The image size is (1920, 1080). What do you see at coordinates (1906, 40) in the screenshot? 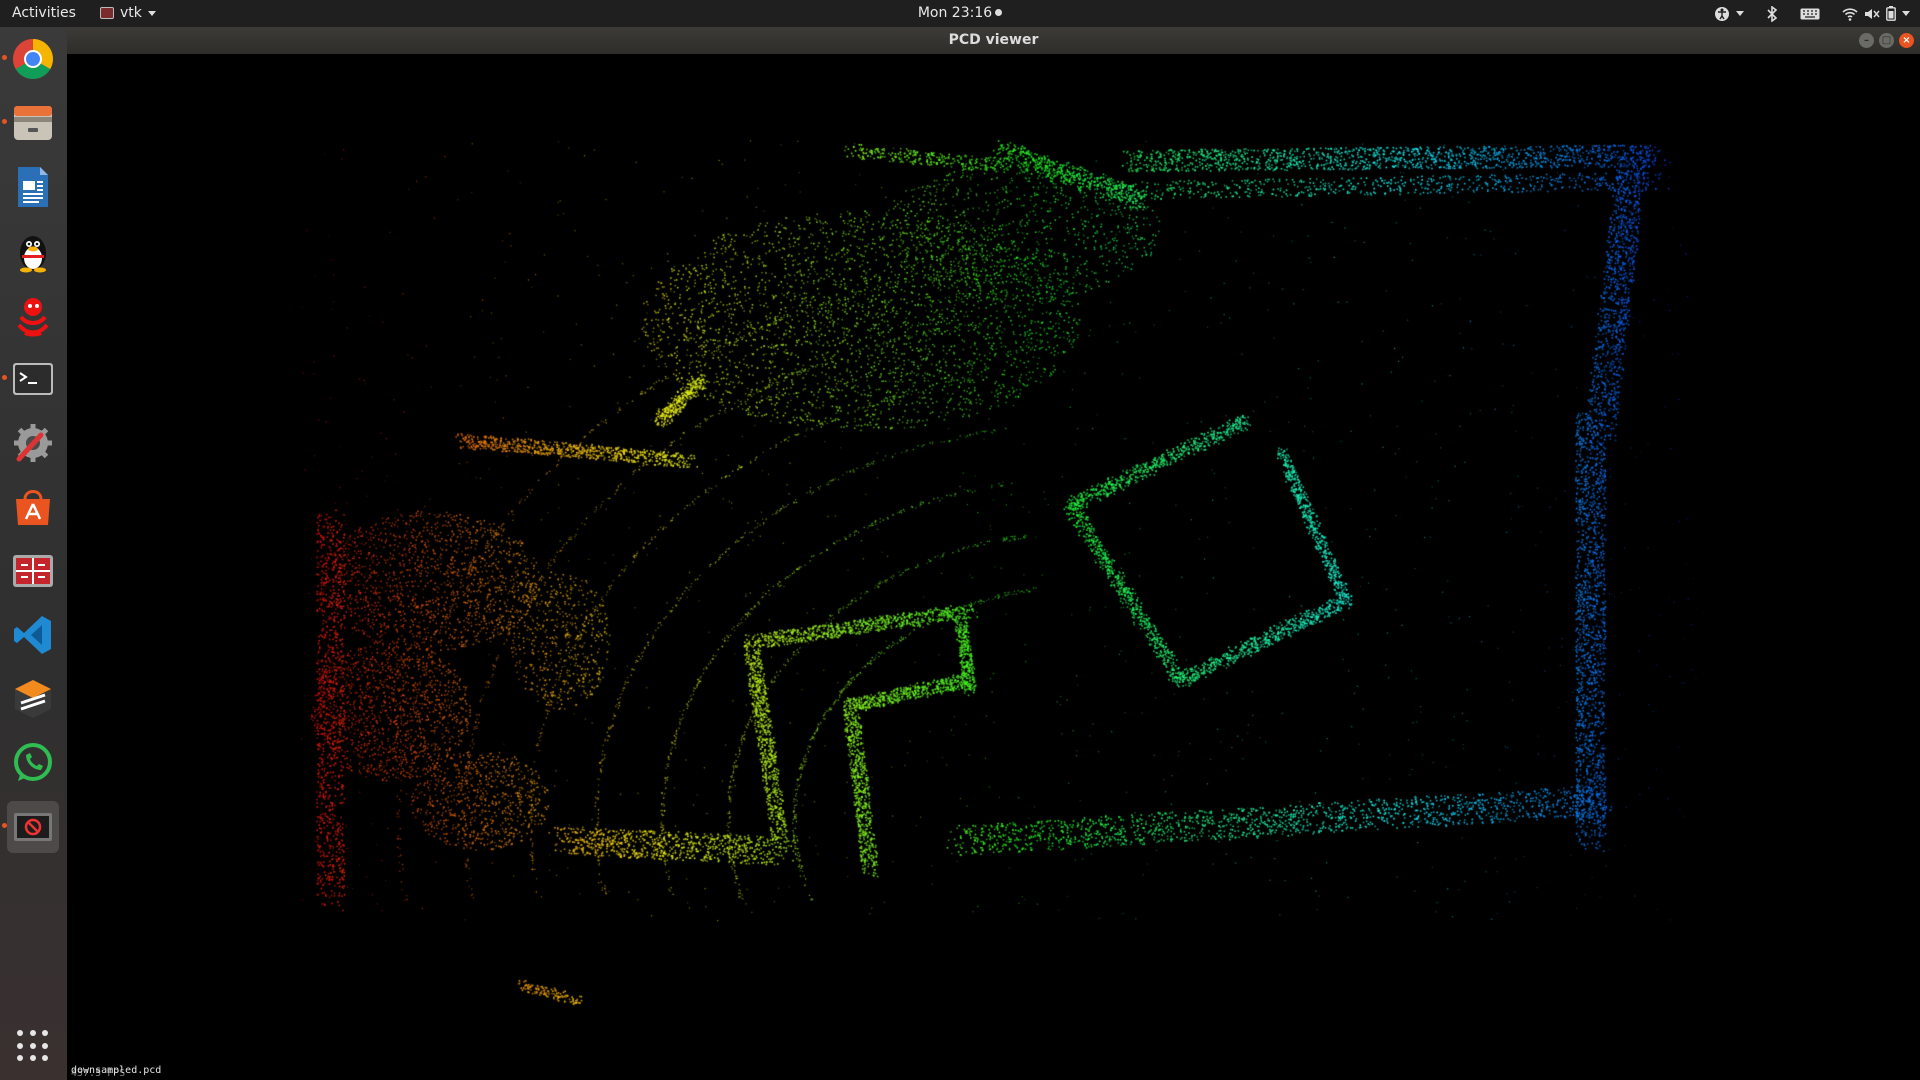
I see `close-button: ×` at bounding box center [1906, 40].